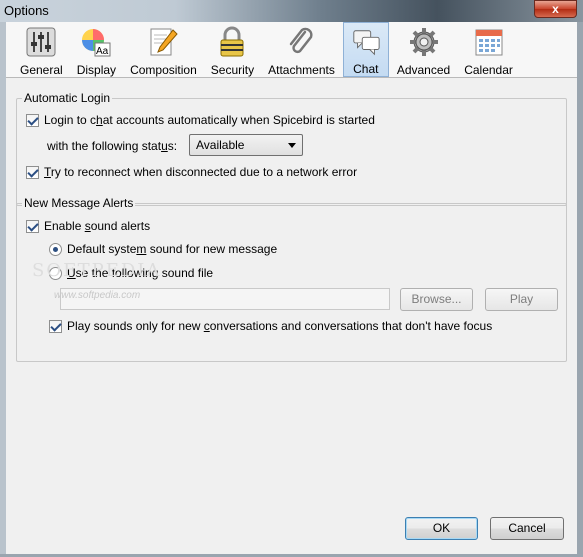 This screenshot has height=557, width=583. I want to click on status-value: Available, so click(220, 145).